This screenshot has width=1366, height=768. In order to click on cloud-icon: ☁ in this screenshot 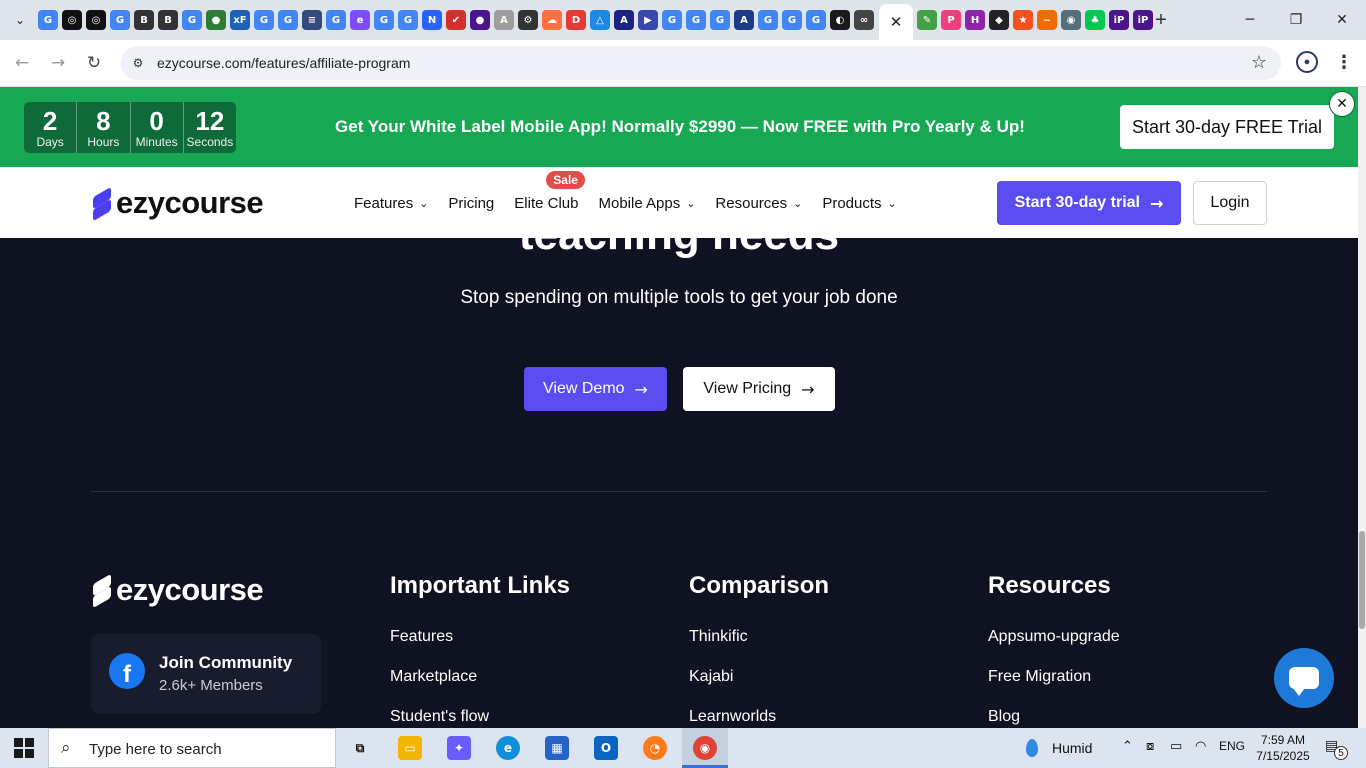, I will do `click(552, 20)`.